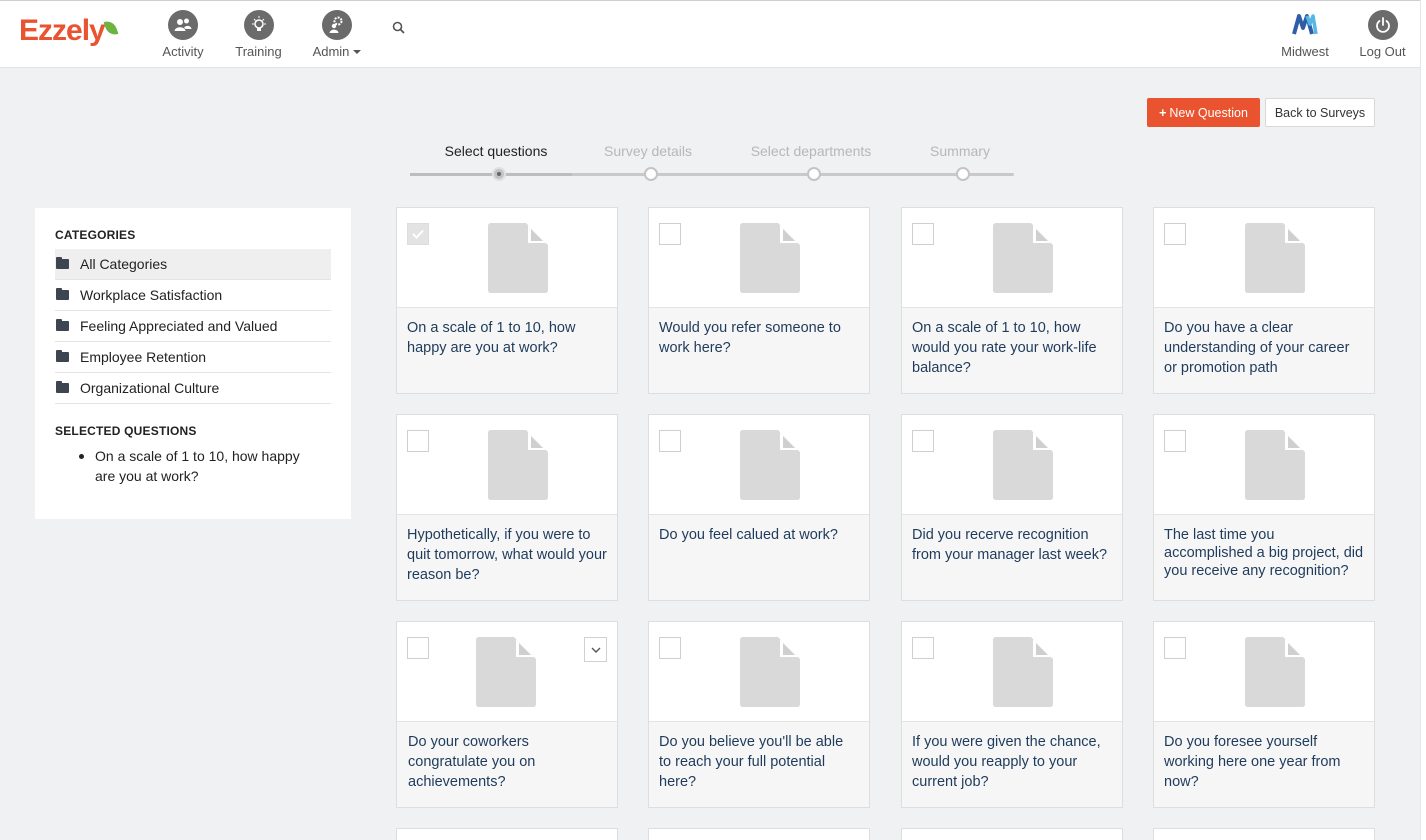 This screenshot has width=1426, height=840. Describe the element at coordinates (398, 30) in the screenshot. I see `search-icon` at that location.